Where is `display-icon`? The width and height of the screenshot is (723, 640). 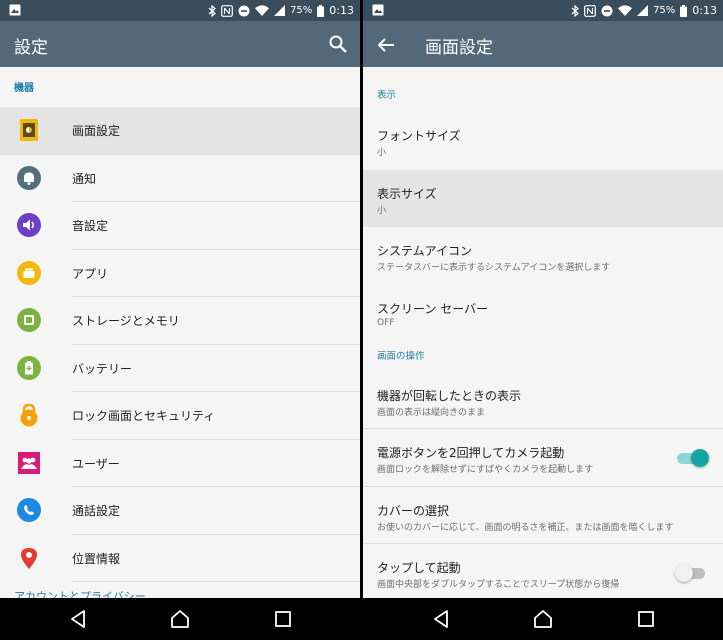 display-icon is located at coordinates (29, 130).